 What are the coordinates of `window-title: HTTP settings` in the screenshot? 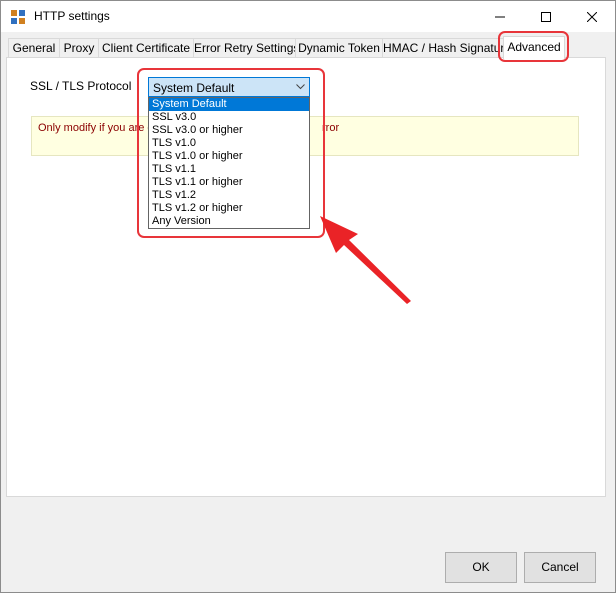 It's located at (72, 16).